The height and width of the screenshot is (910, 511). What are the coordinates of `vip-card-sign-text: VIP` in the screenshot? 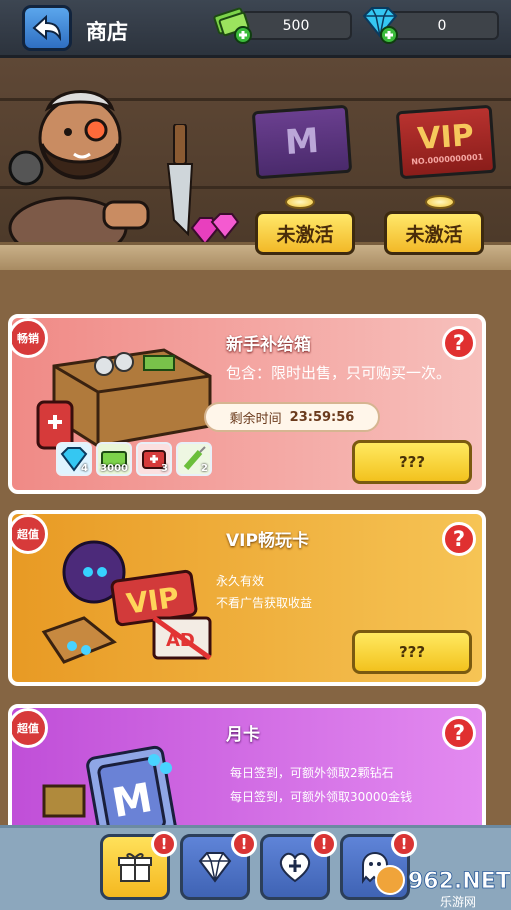 It's located at (446, 137).